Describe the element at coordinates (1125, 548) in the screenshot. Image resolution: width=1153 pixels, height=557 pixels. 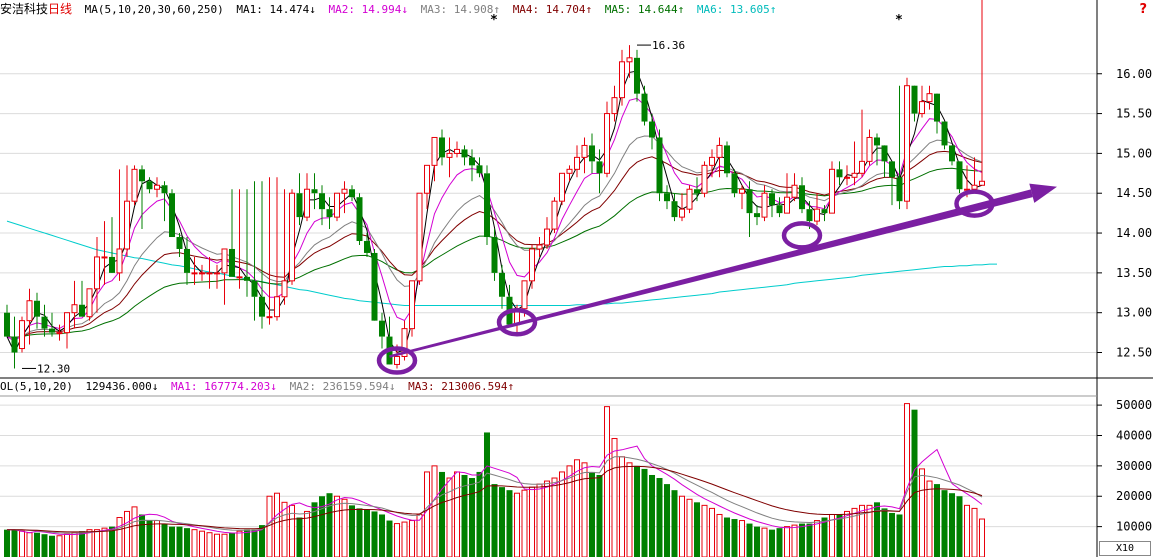
I see `volume-scale-button: X10` at that location.